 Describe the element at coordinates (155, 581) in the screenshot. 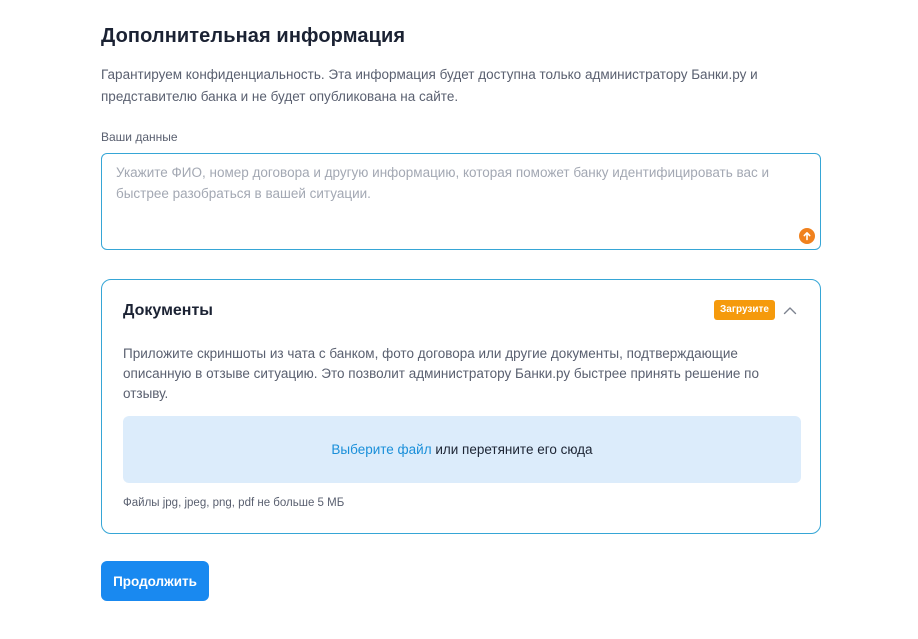

I see `continue-button: Продолжить` at that location.